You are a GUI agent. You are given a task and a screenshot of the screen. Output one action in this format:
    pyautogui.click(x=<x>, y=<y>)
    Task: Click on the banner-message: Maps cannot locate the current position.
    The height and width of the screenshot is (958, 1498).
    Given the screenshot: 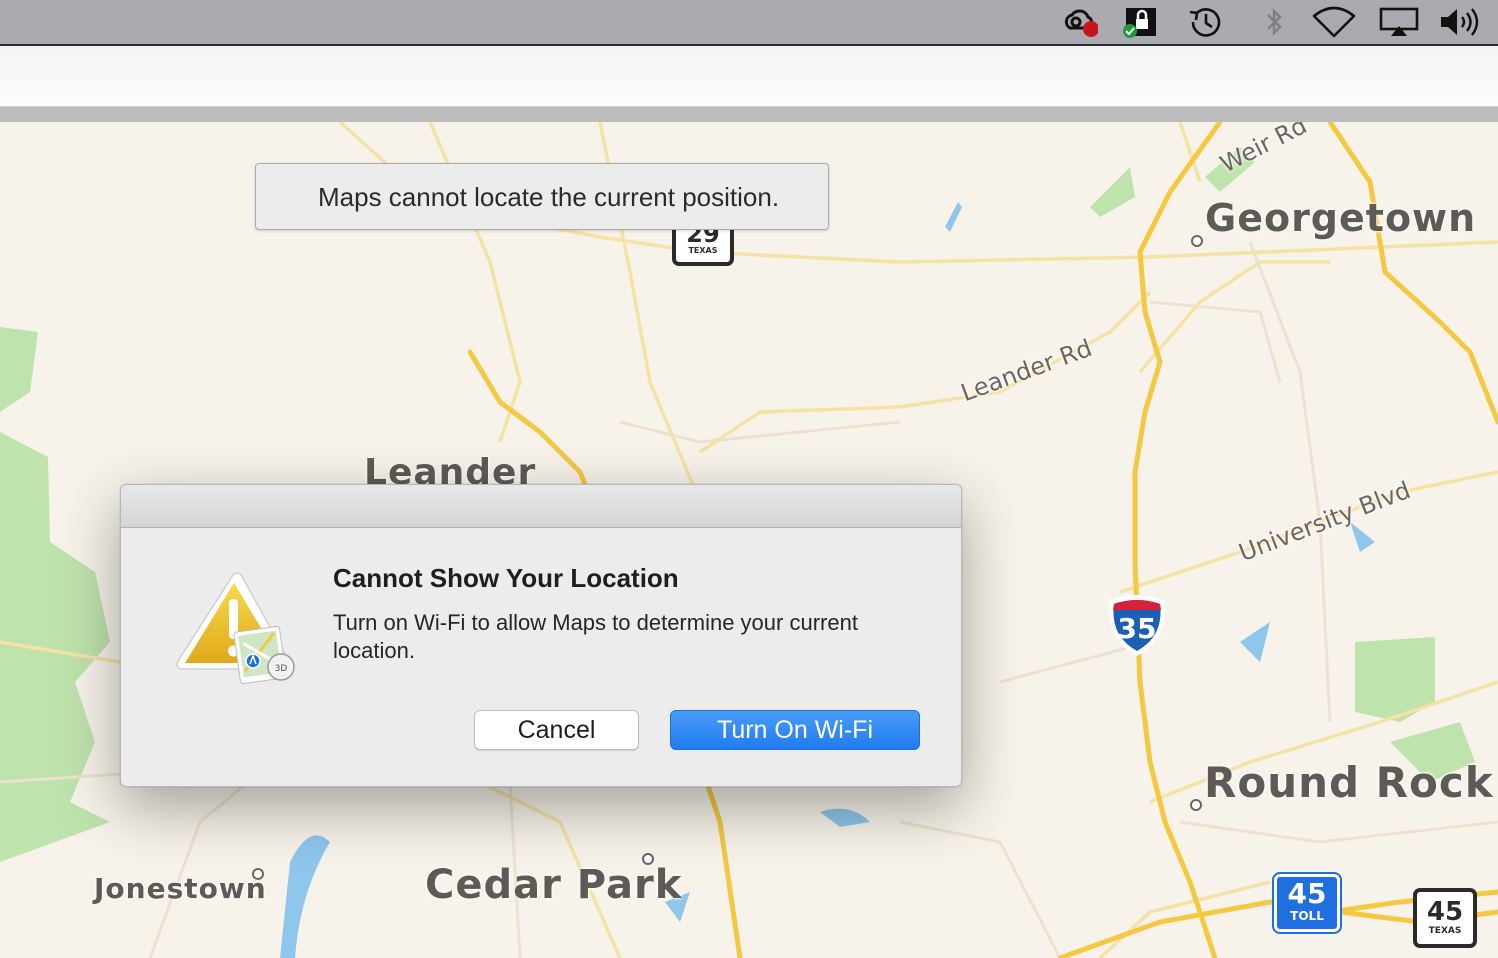 What is the action you would take?
    pyautogui.click(x=549, y=197)
    